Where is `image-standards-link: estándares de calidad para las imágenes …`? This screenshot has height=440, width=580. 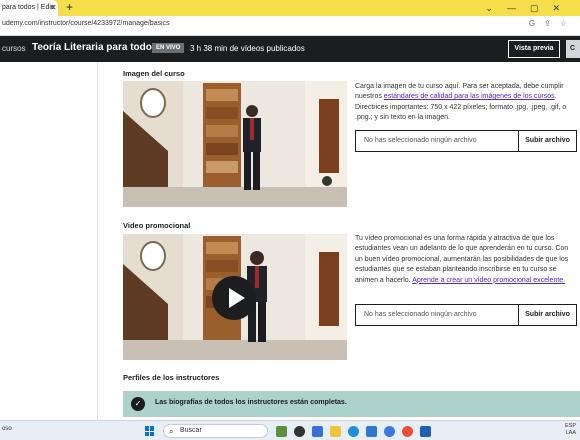 image-standards-link: estándares de calidad para las imágenes … is located at coordinates (469, 96).